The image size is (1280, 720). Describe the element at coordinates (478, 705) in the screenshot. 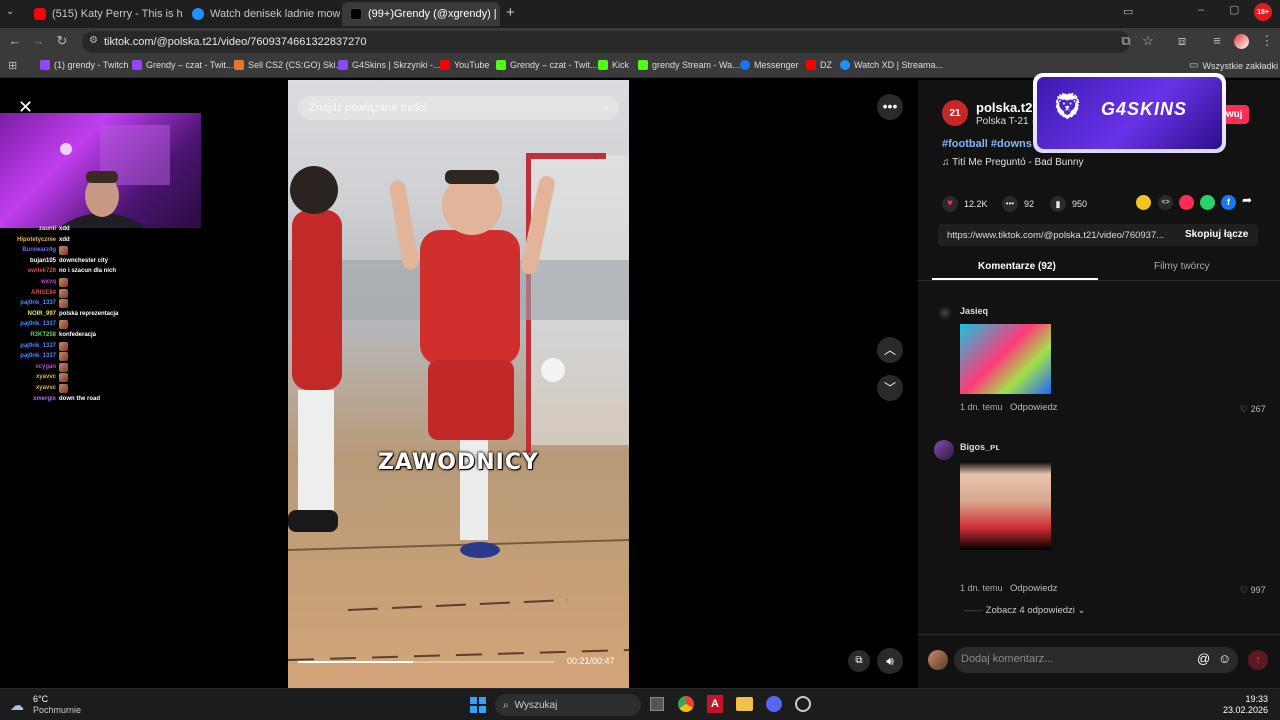

I see `windows-start-icon` at that location.